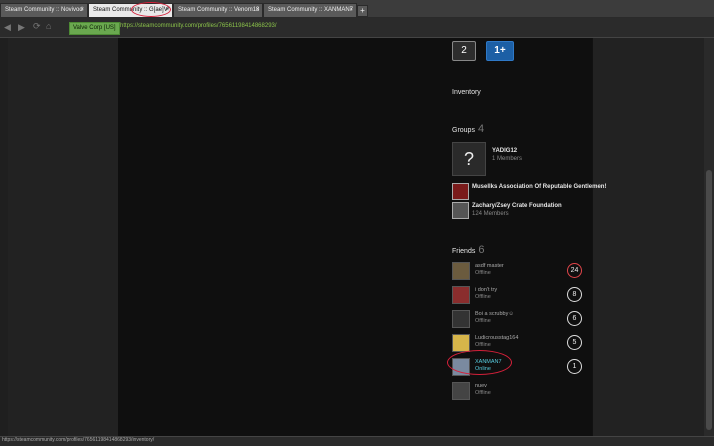 This screenshot has width=714, height=446. Describe the element at coordinates (486, 290) in the screenshot. I see `friend-name: i don't try` at that location.